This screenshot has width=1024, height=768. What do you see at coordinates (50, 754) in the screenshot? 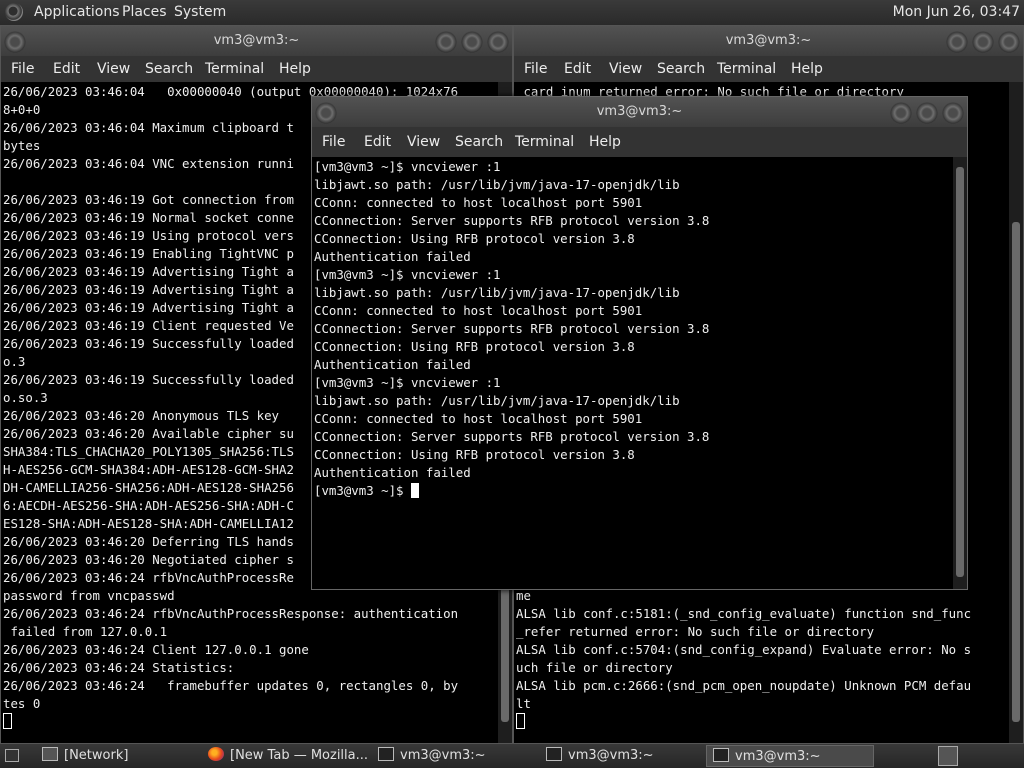
I see `network-icon` at bounding box center [50, 754].